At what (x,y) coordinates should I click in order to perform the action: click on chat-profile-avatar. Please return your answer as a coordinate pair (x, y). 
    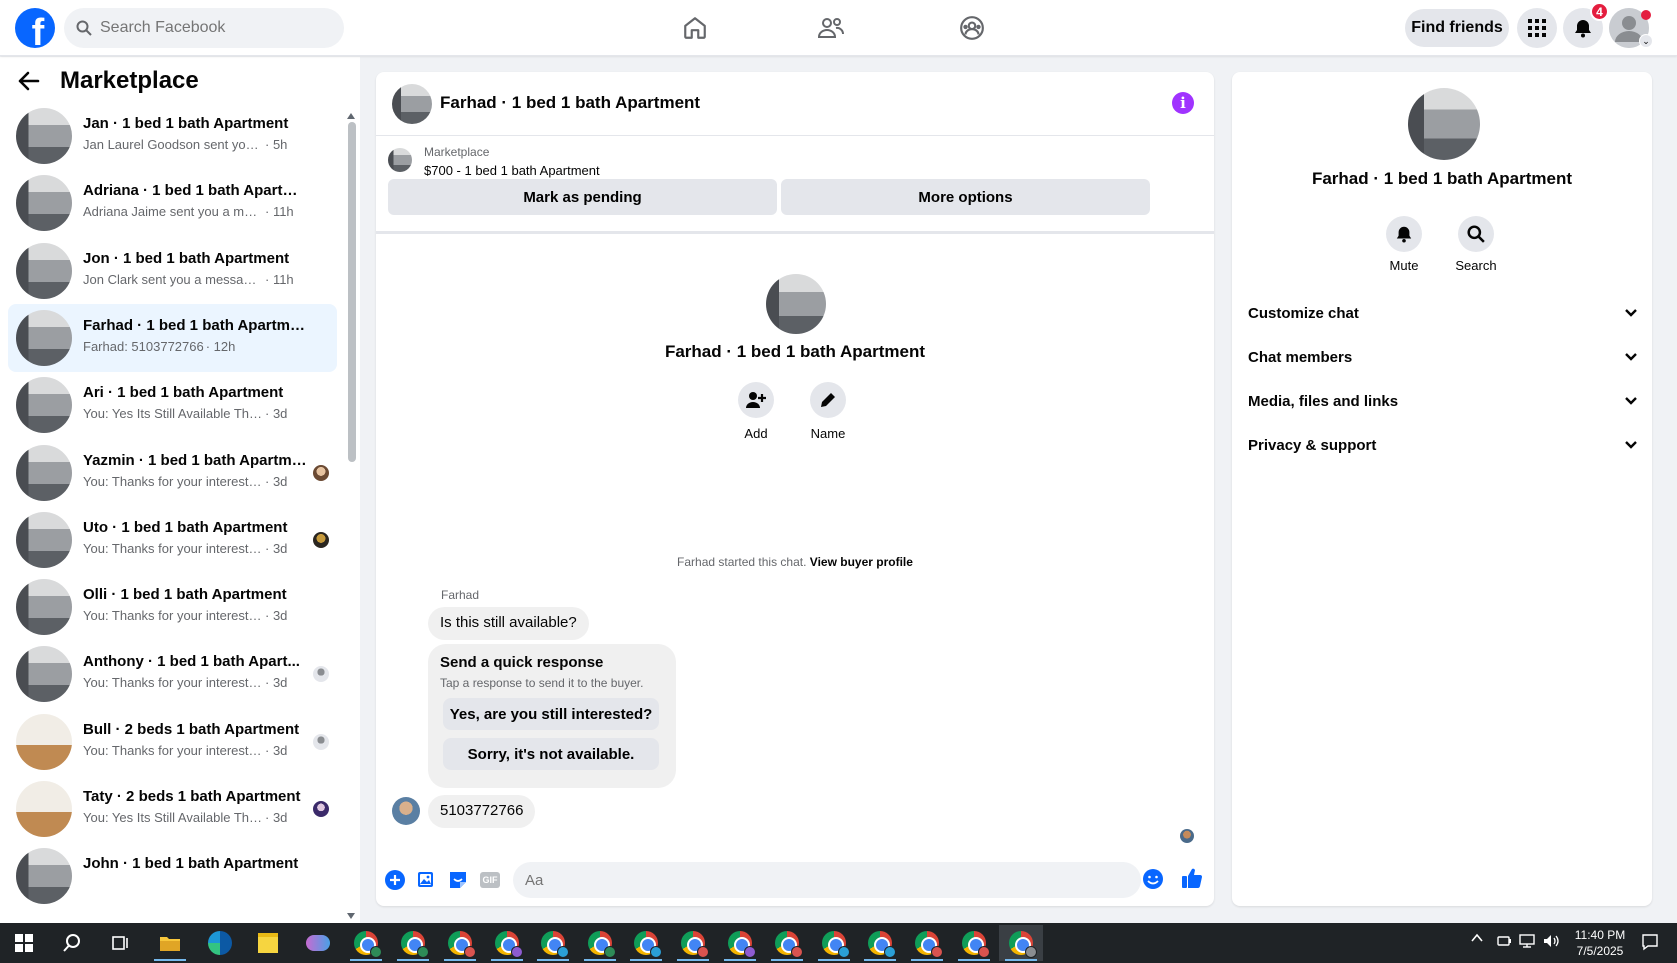
    Looking at the image, I should click on (796, 304).